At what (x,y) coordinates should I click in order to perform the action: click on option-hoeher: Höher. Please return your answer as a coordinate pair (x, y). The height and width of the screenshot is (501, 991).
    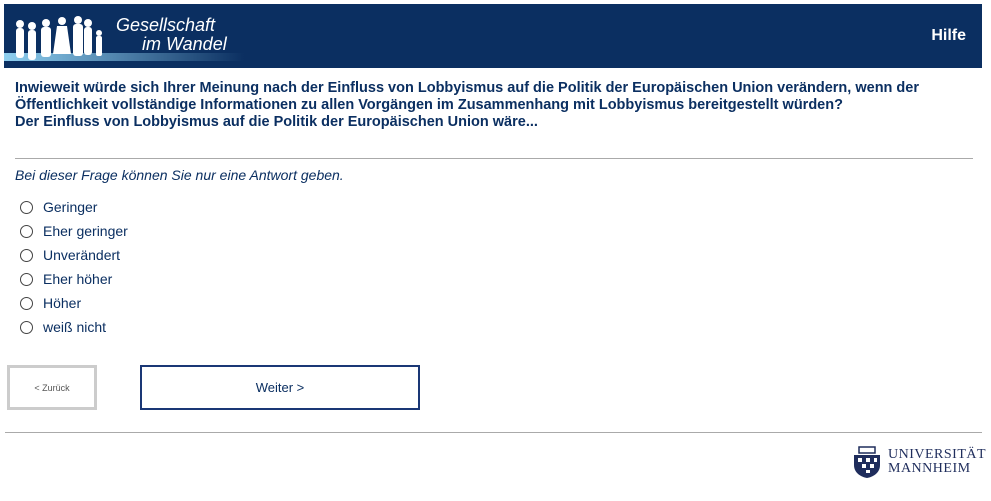
    Looking at the image, I should click on (74, 303).